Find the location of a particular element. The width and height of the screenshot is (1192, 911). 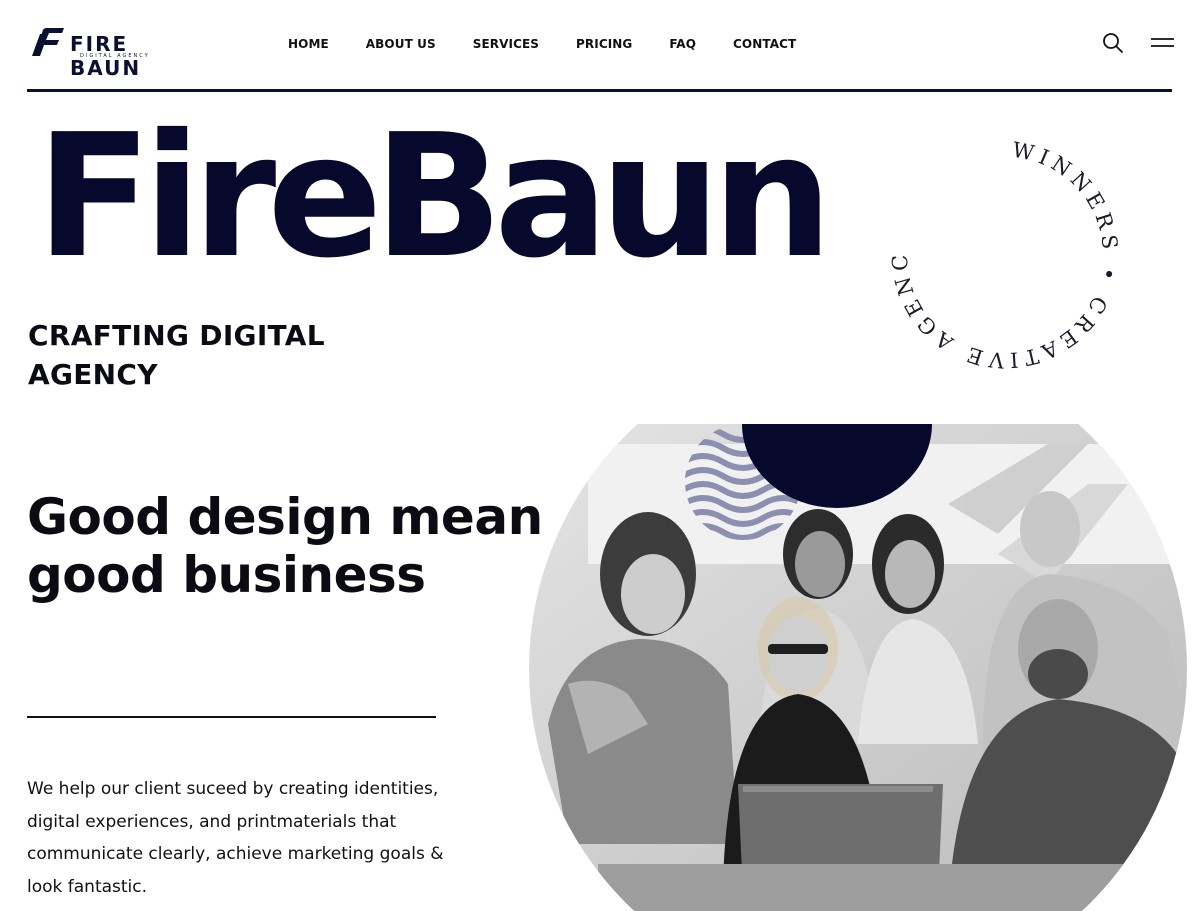

logo-subtitle: DIGITAL AGENCY is located at coordinates (115, 56).